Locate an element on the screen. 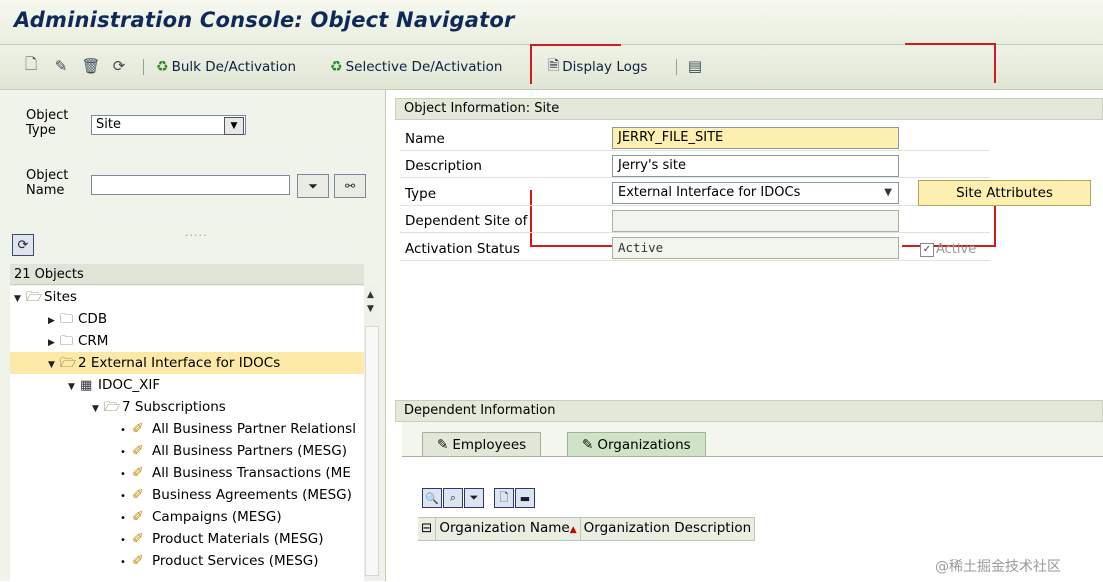 The height and width of the screenshot is (582, 1103). scrollbar-thumb is located at coordinates (372, 451).